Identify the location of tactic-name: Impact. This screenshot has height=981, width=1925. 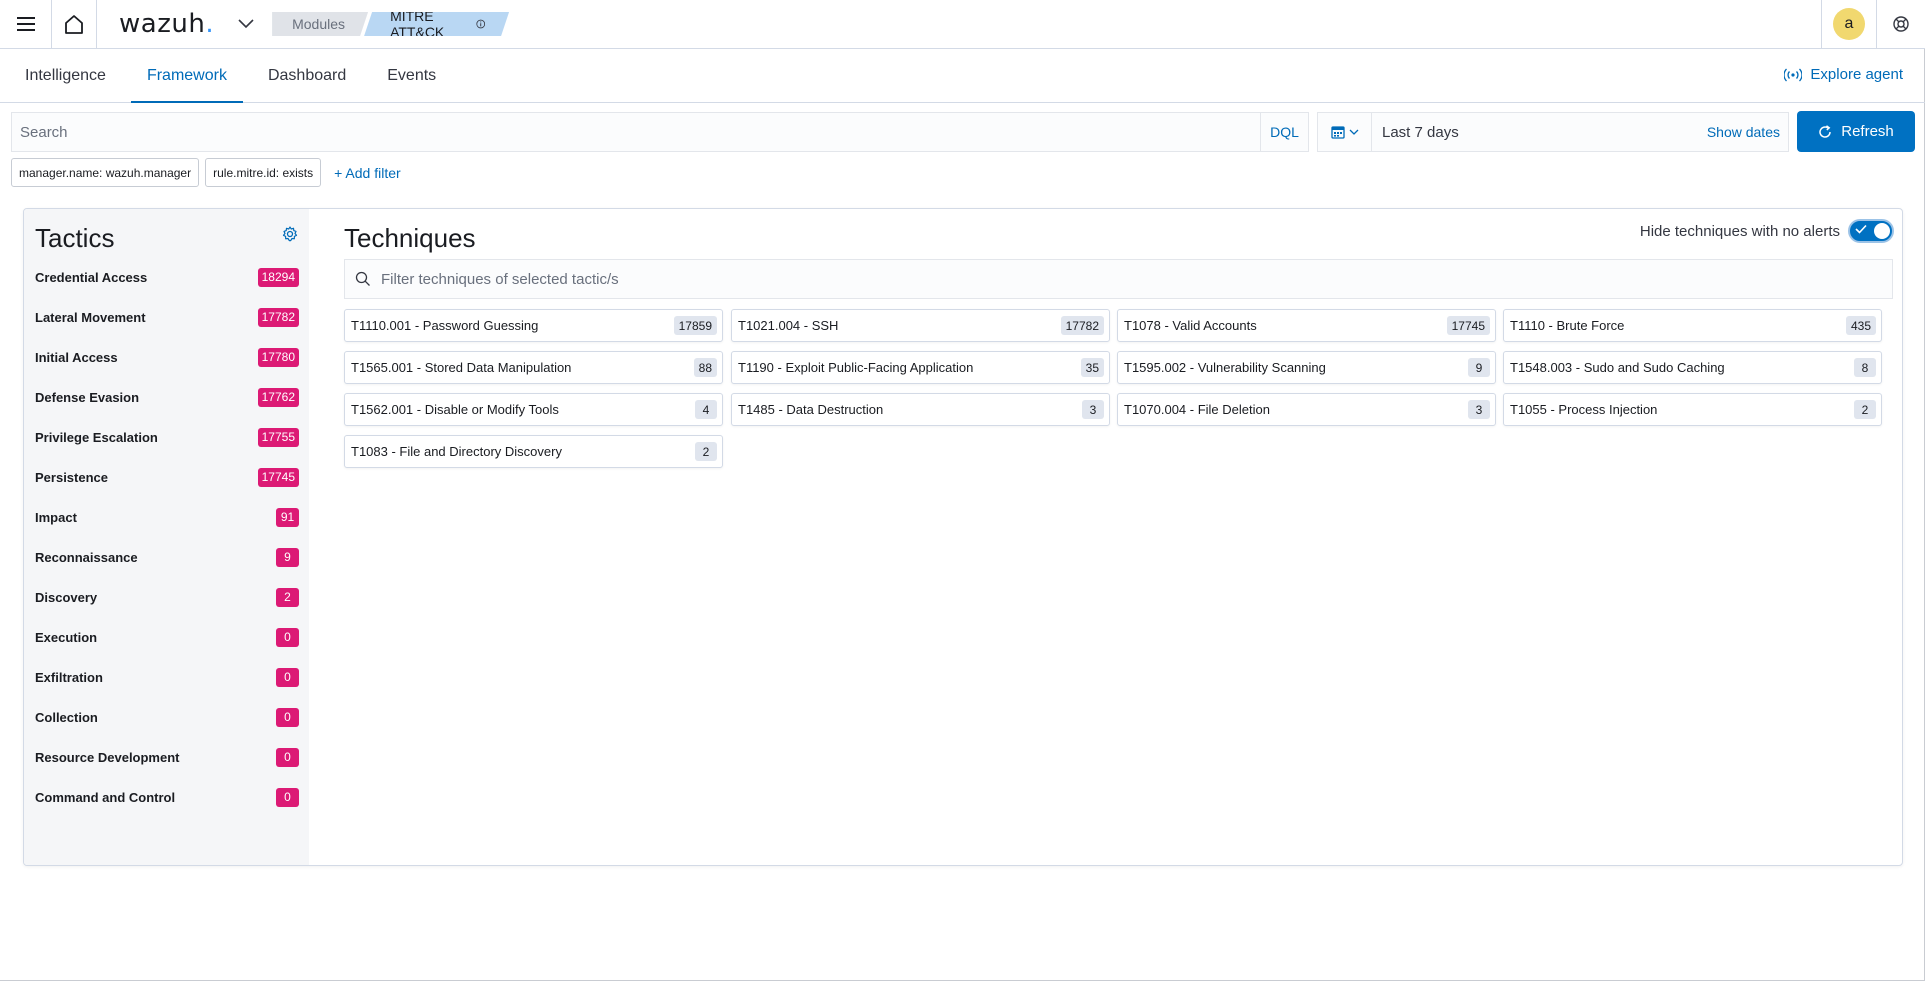
(56, 517).